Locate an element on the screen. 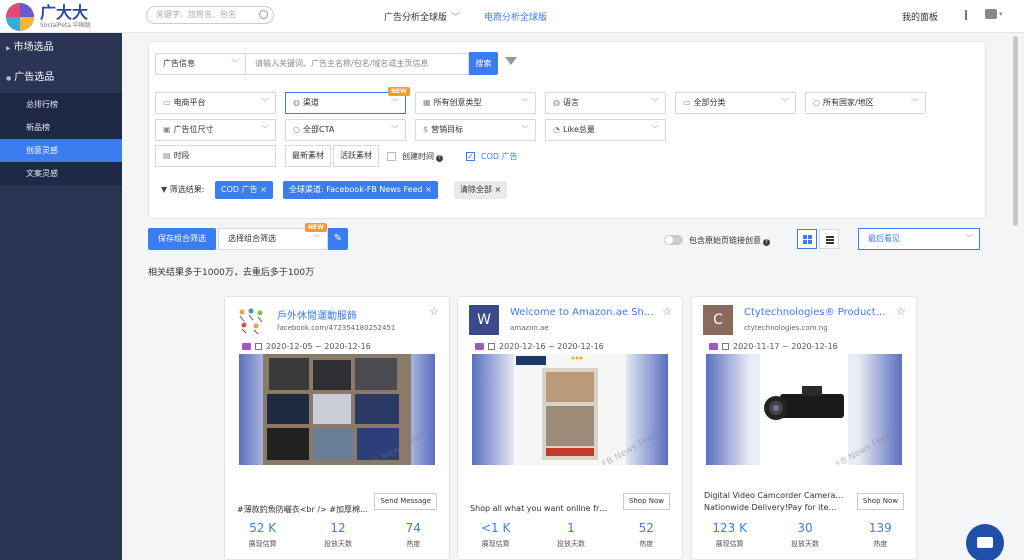  advertiser-avatar: W is located at coordinates (484, 320).